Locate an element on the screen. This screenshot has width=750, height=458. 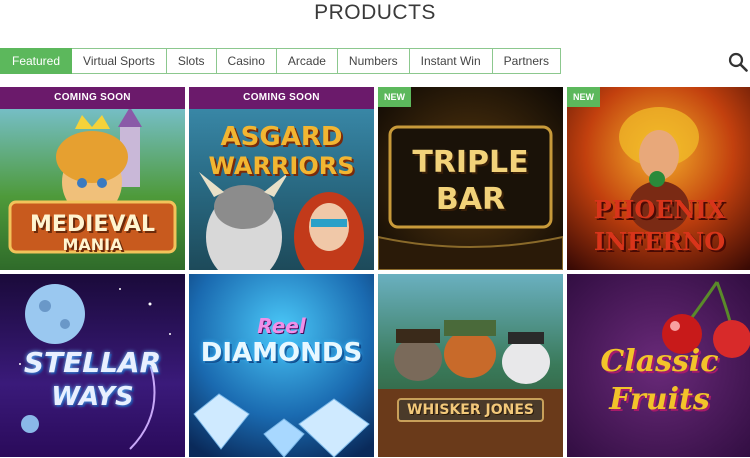
game-title-line2: WAYS is located at coordinates (92, 397).